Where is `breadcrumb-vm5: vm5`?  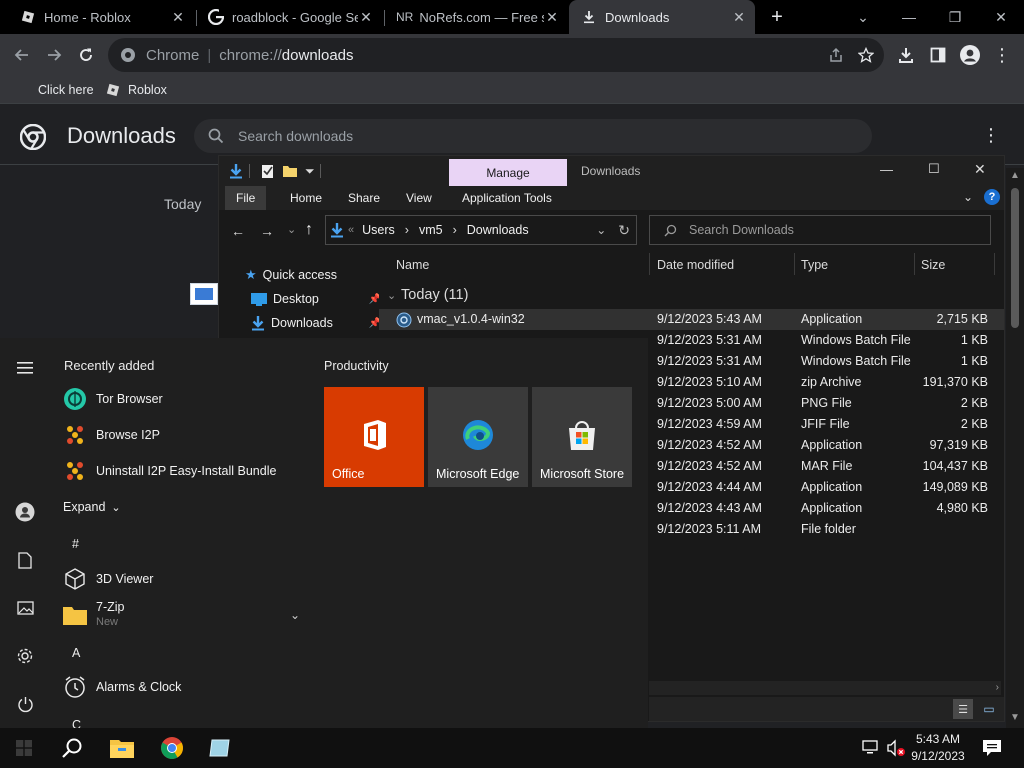
breadcrumb-vm5: vm5 is located at coordinates (431, 230).